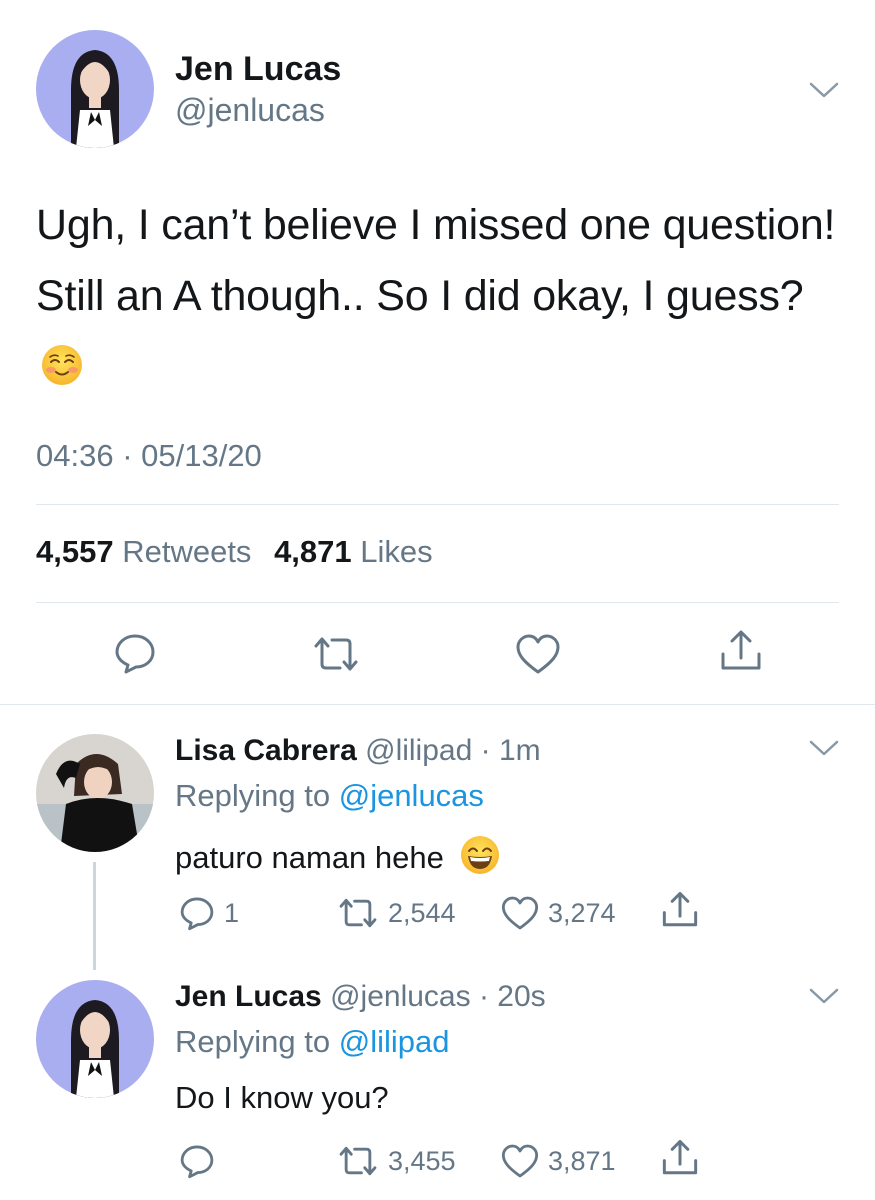 This screenshot has width=875, height=1200. What do you see at coordinates (62, 361) in the screenshot?
I see `smiling-face-with-blush-emoji` at bounding box center [62, 361].